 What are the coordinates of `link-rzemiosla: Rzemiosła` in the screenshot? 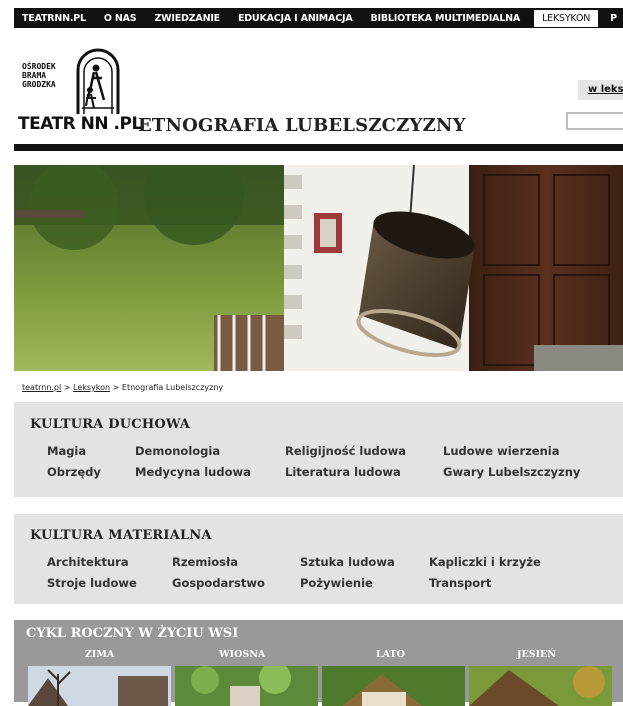 It's located at (205, 562).